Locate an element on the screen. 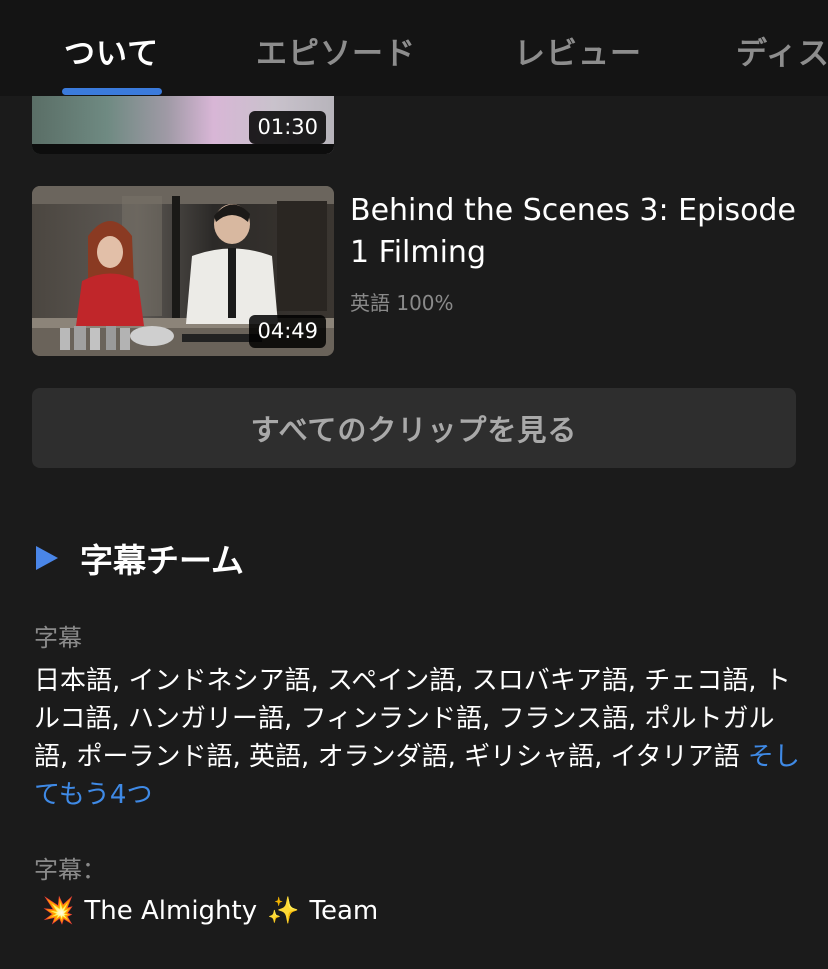 The height and width of the screenshot is (969, 828). clip-subtitle-progress: 英語 100% is located at coordinates (402, 303).